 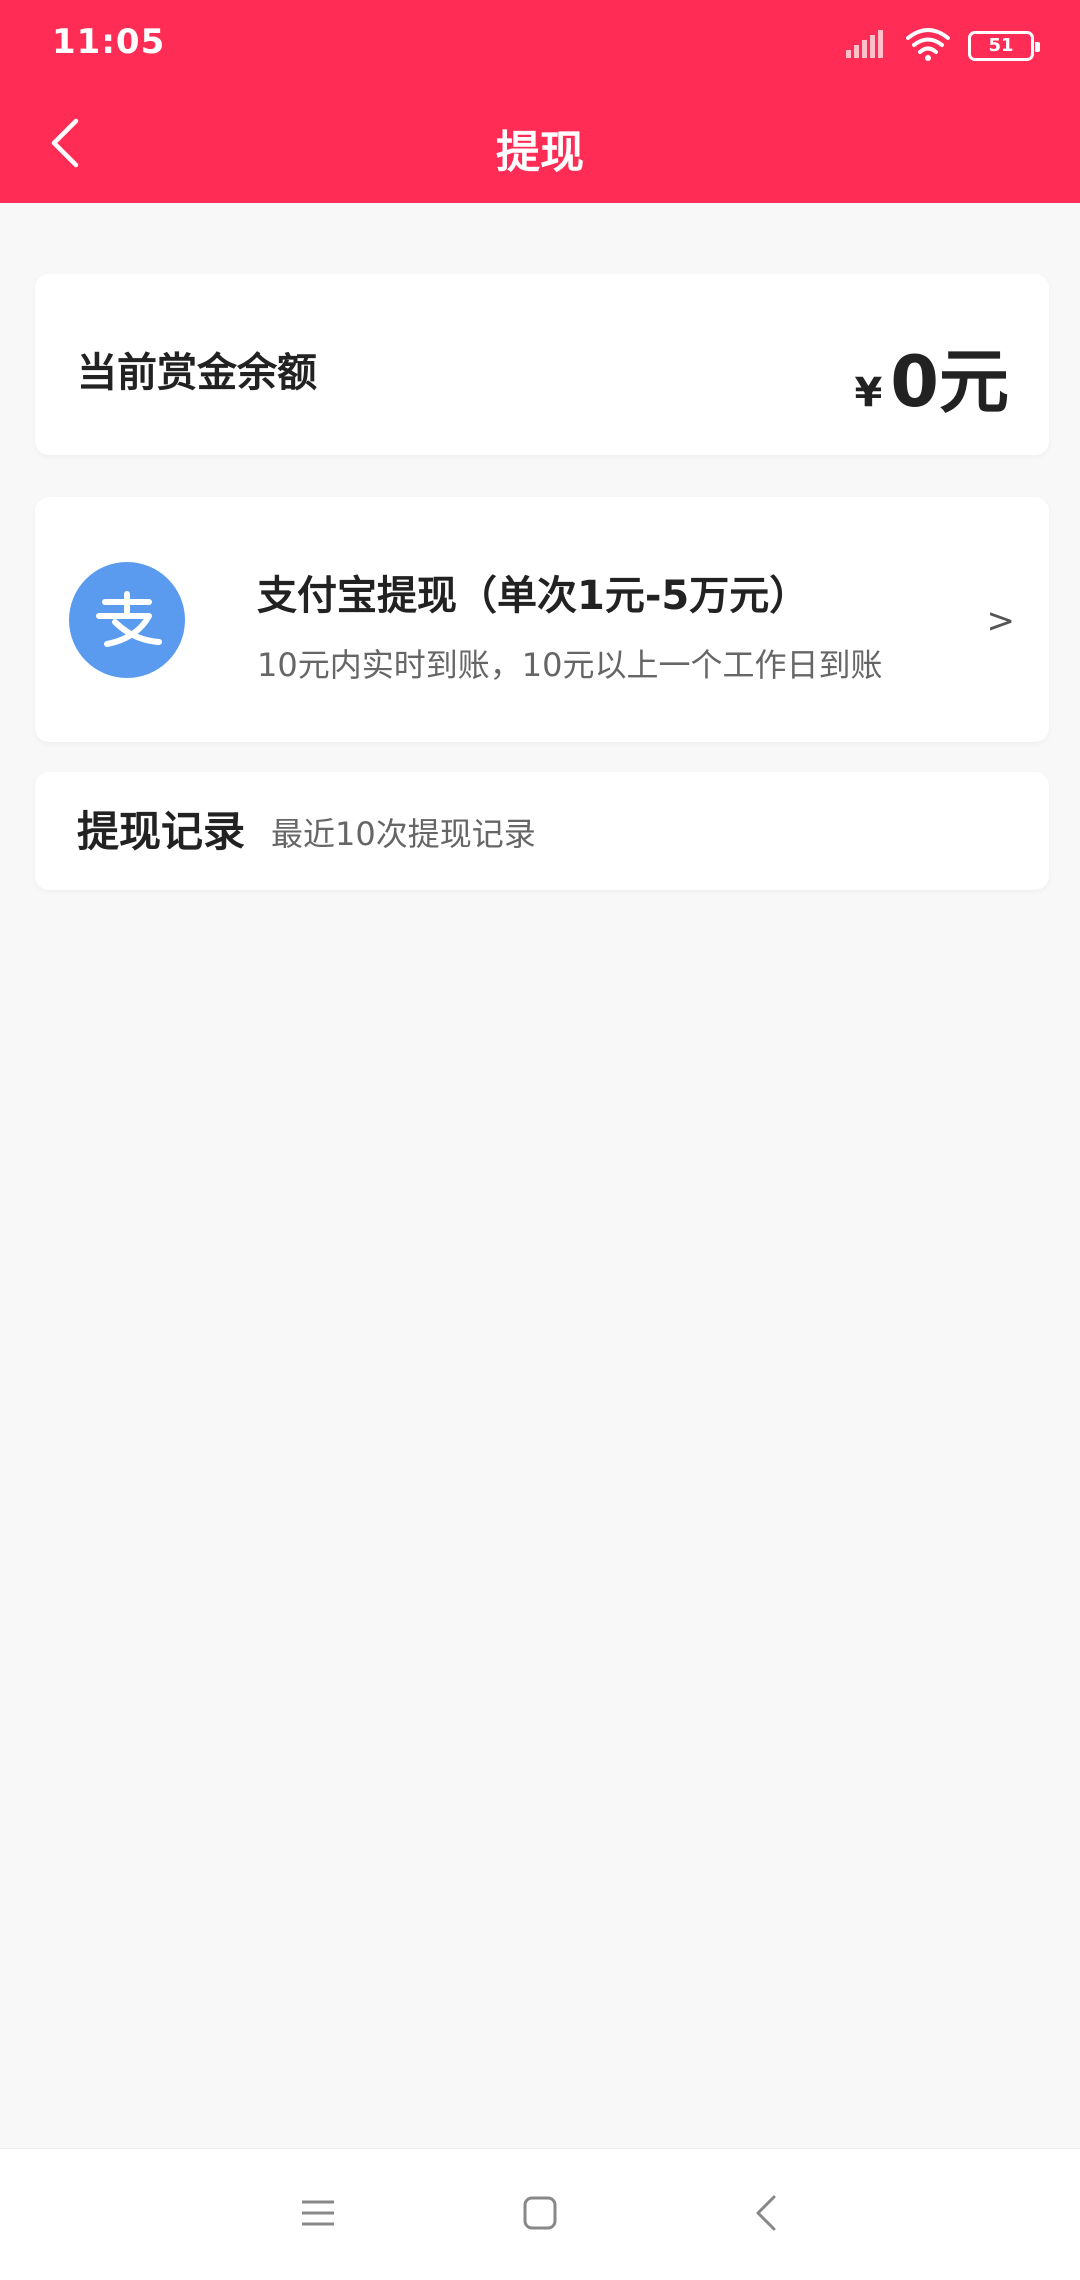 What do you see at coordinates (928, 46) in the screenshot?
I see `wifi-icon` at bounding box center [928, 46].